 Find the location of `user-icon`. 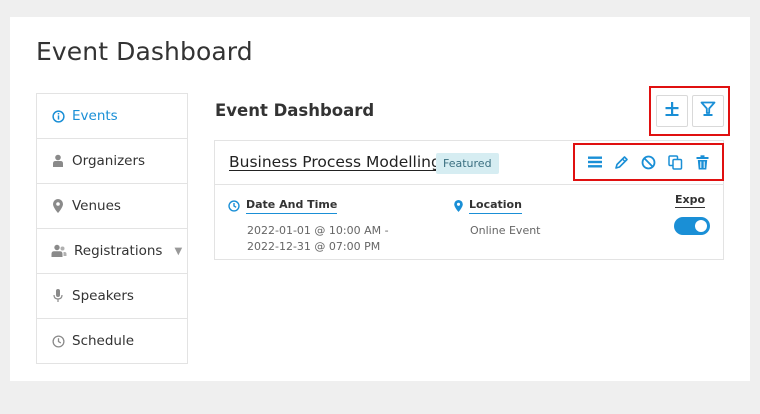

user-icon is located at coordinates (58, 161).